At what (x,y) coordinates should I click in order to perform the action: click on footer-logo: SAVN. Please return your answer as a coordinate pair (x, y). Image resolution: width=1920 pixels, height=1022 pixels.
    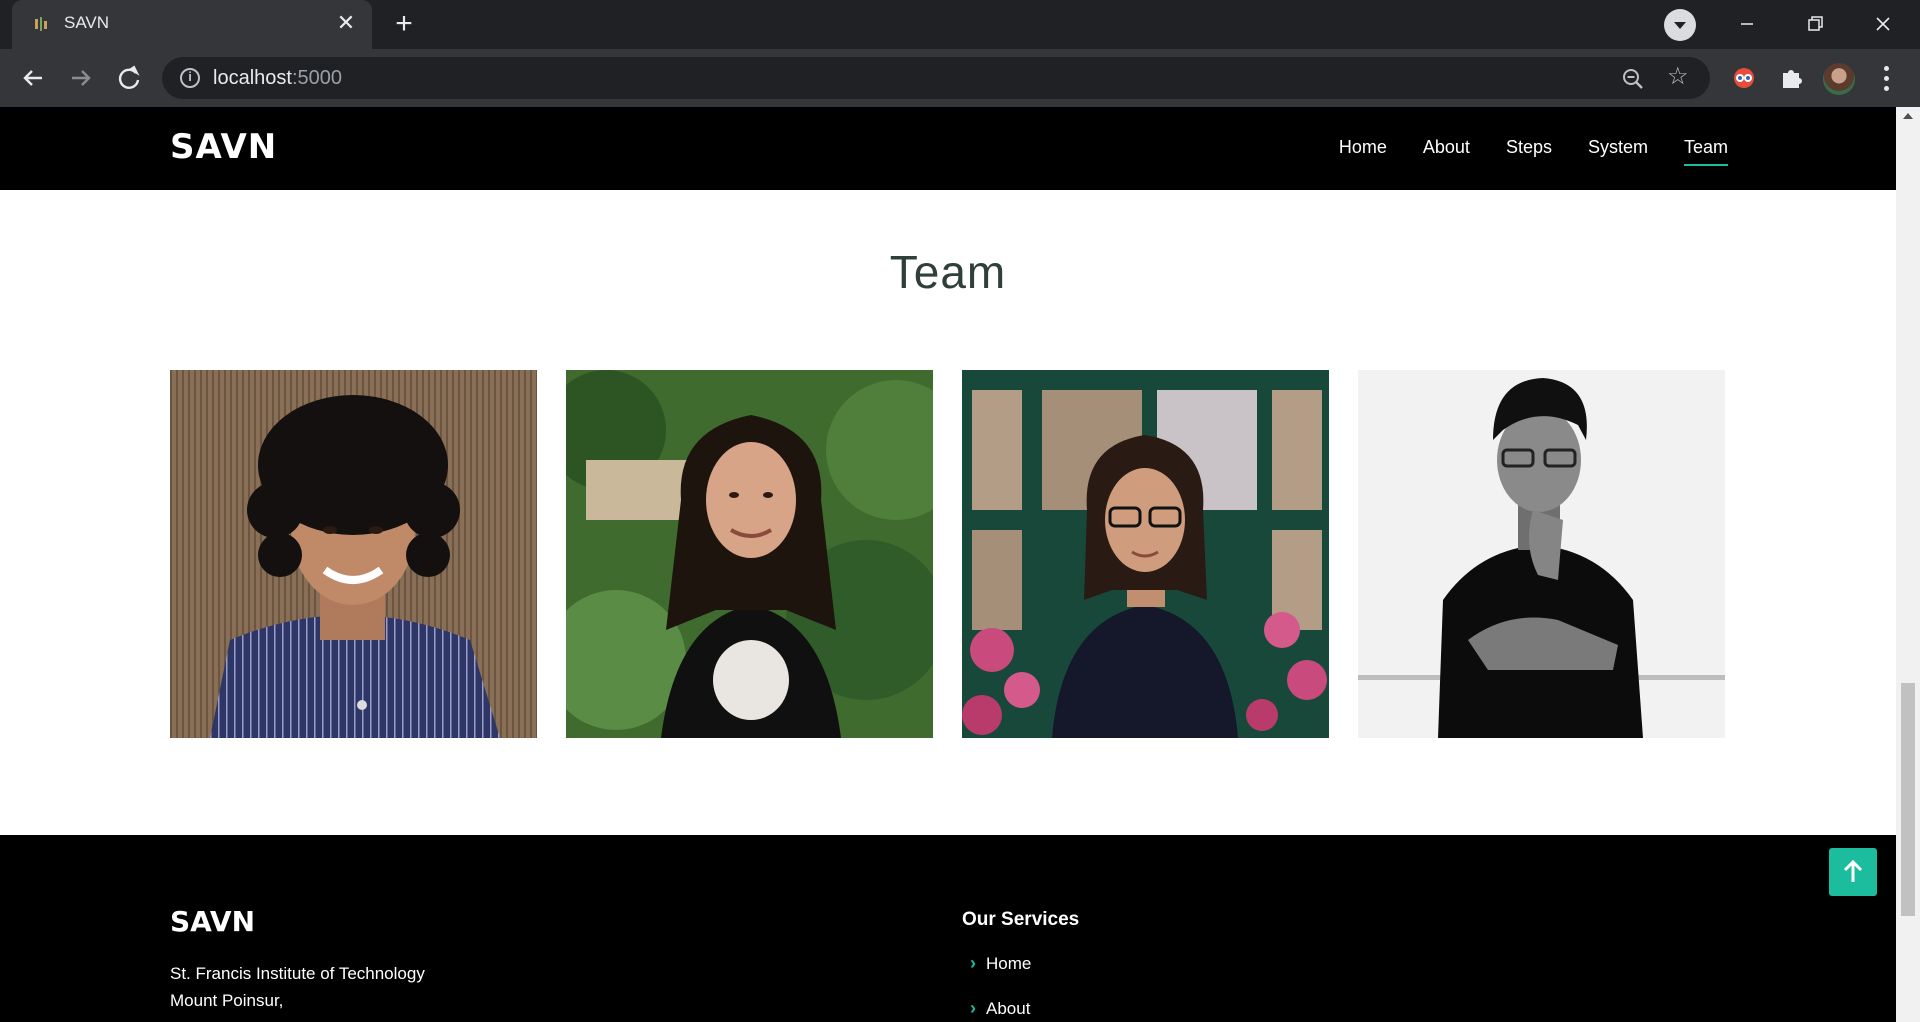
    Looking at the image, I should click on (213, 921).